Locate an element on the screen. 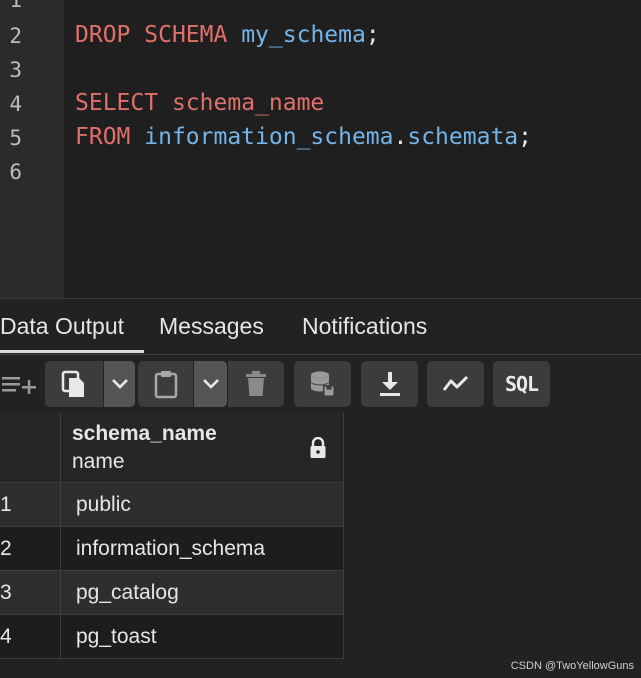 The image size is (641, 678). save-data-icon is located at coordinates (323, 384).